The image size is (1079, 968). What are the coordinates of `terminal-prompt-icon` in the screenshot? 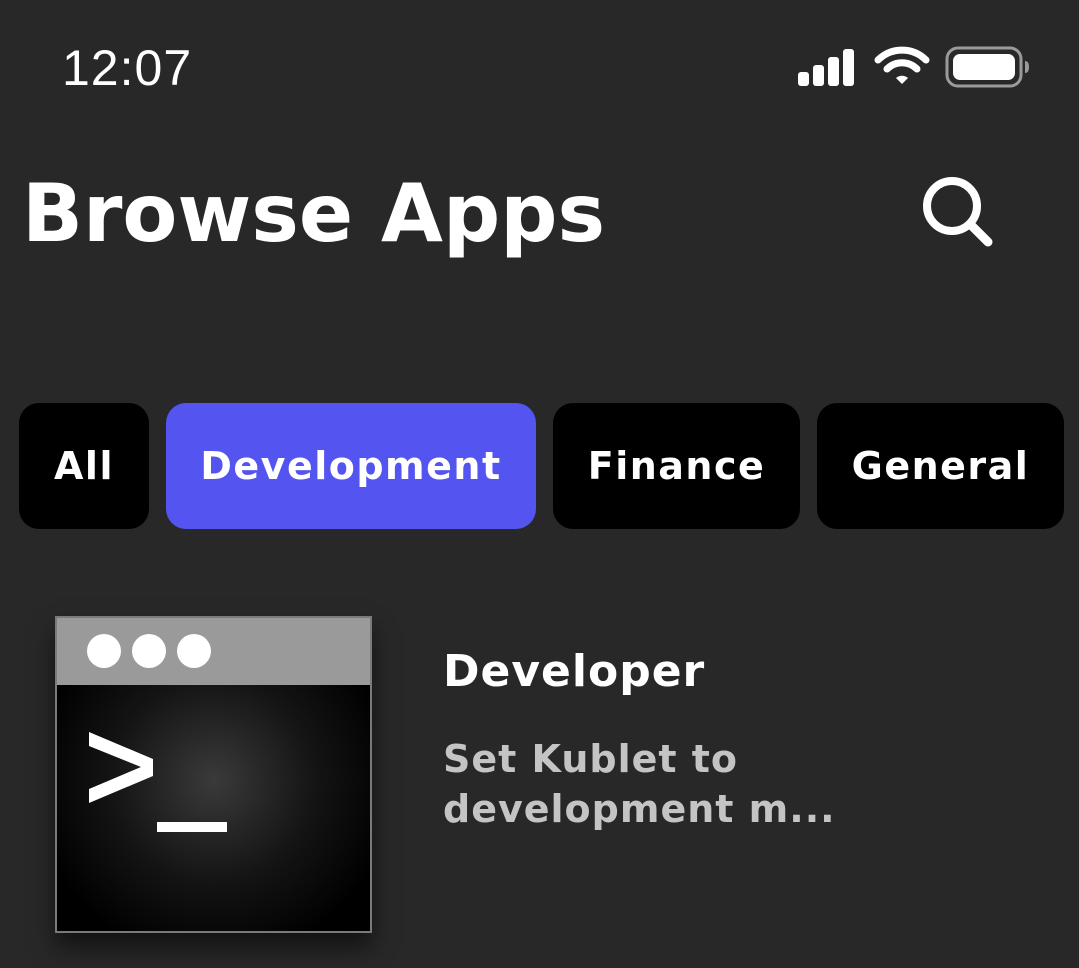 It's located at (158, 782).